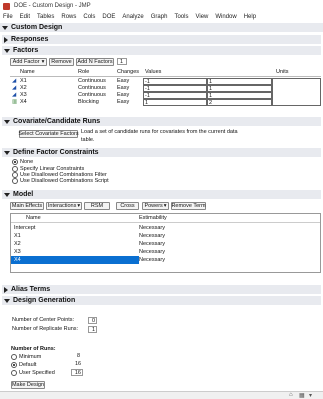  Describe the element at coordinates (15, 162) in the screenshot. I see `constraint-none-radio` at that location.